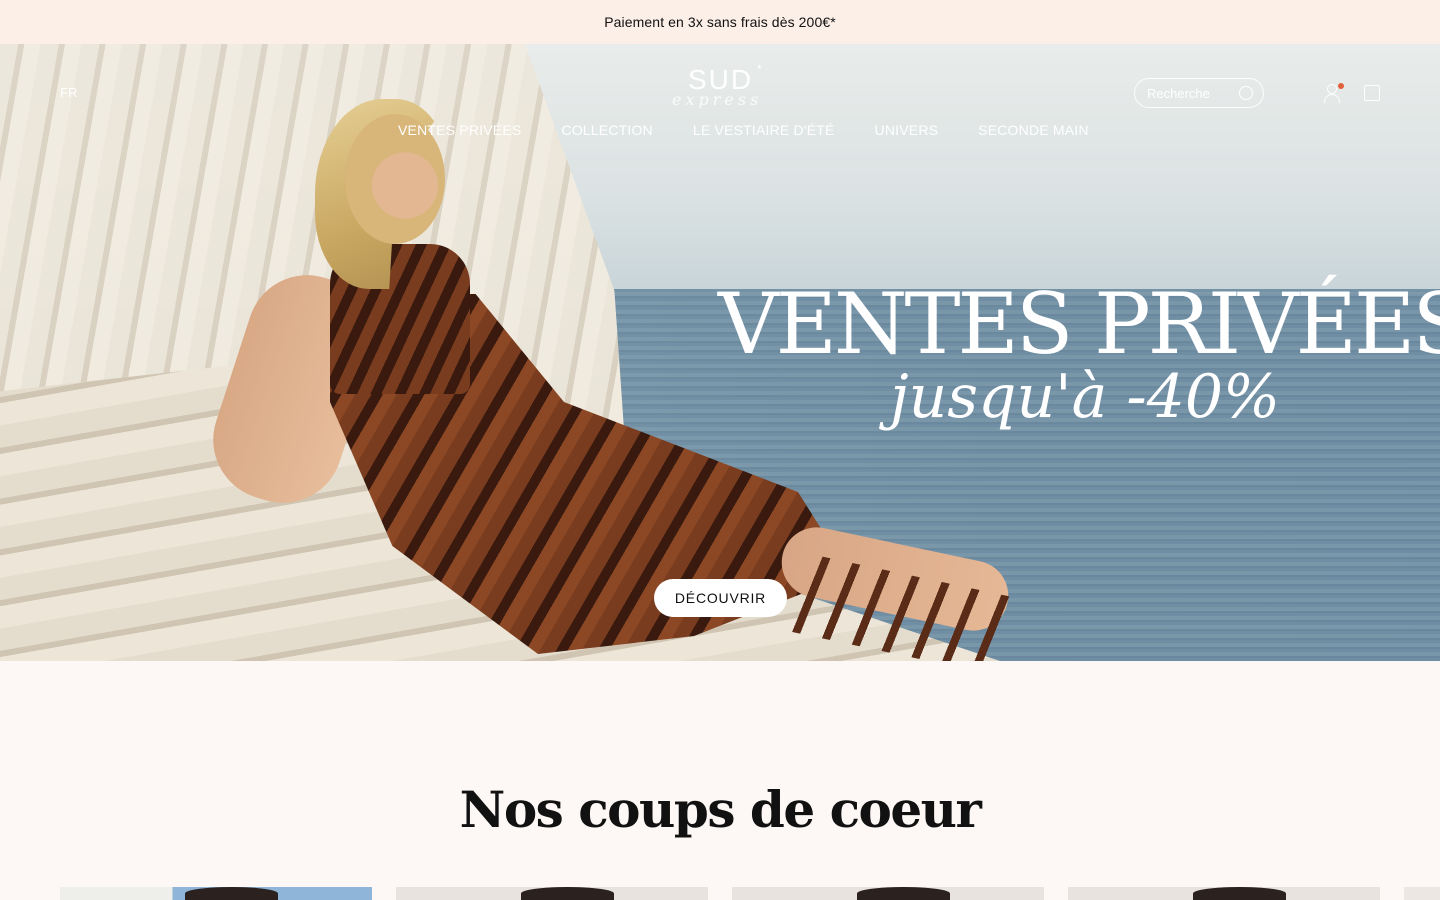  I want to click on search-input: Recherche, so click(1199, 93).